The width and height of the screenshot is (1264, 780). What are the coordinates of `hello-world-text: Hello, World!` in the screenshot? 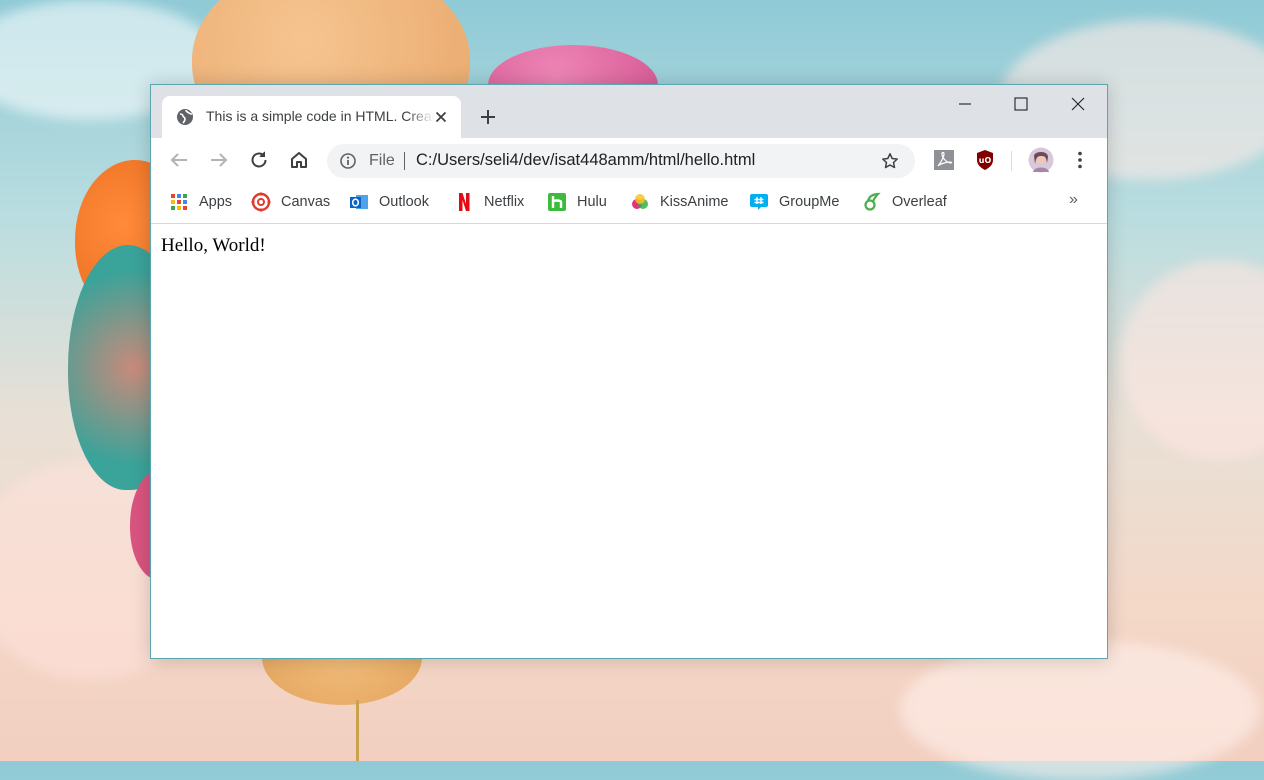 It's located at (213, 245).